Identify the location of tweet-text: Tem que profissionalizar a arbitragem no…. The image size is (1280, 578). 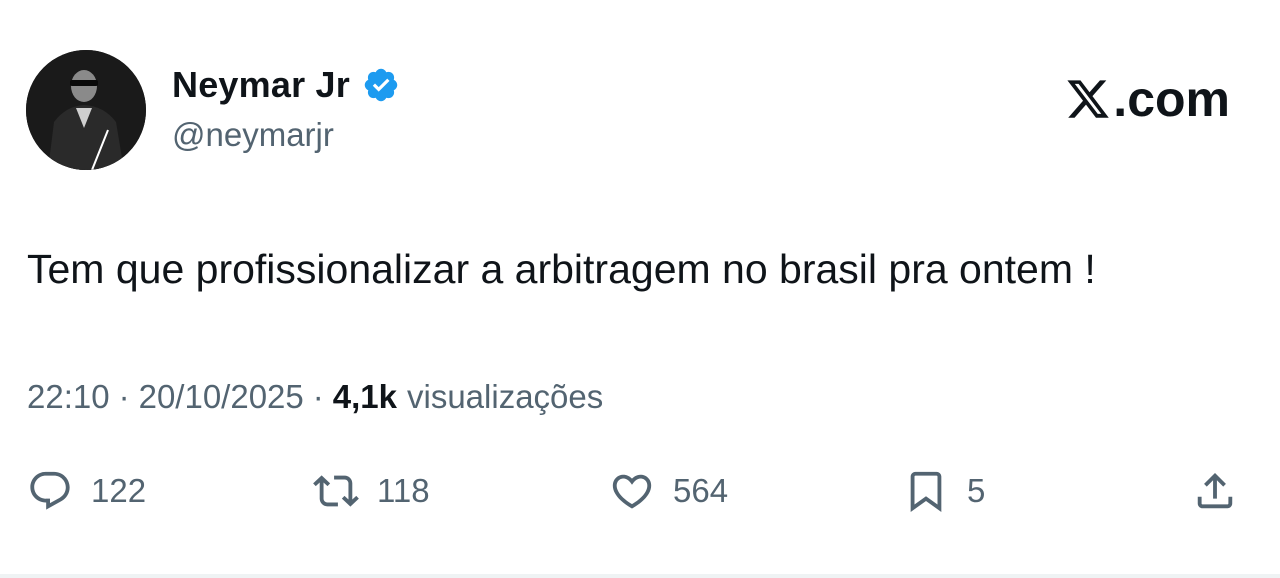
(561, 269).